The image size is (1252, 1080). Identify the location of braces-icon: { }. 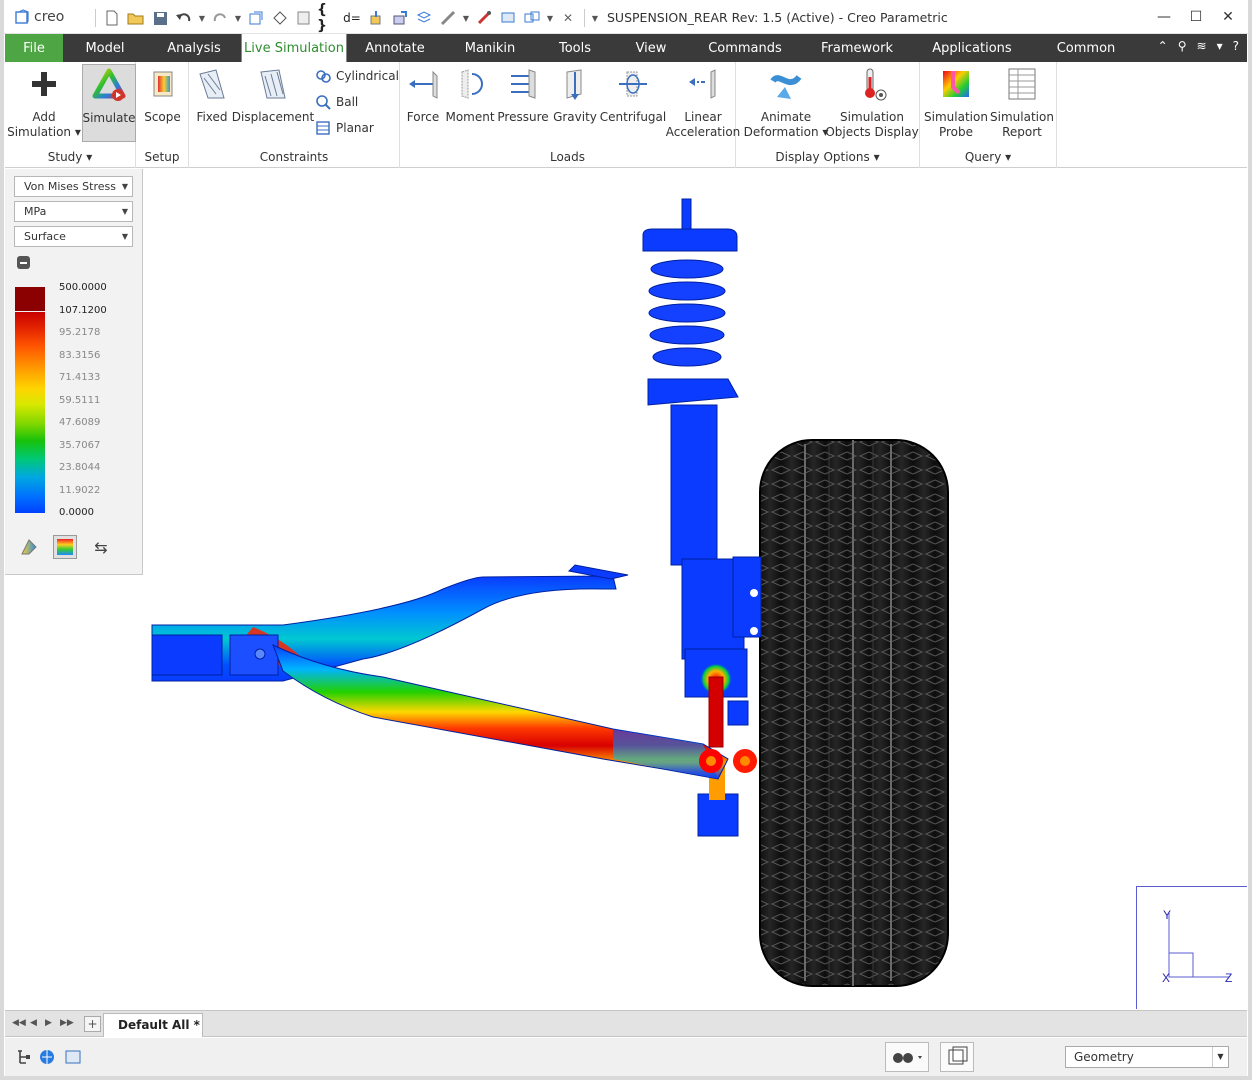
(328, 18).